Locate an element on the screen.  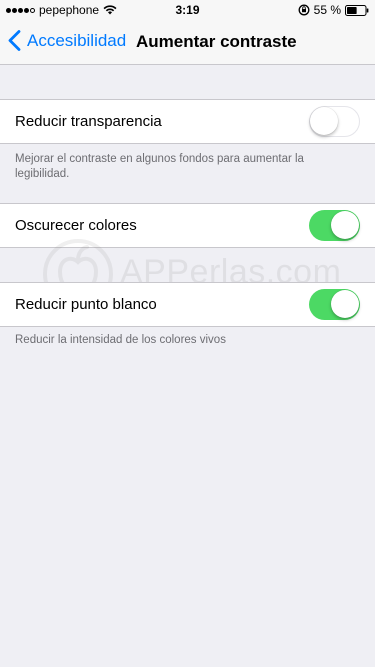
reduce-transparency-toggle is located at coordinates (334, 121).